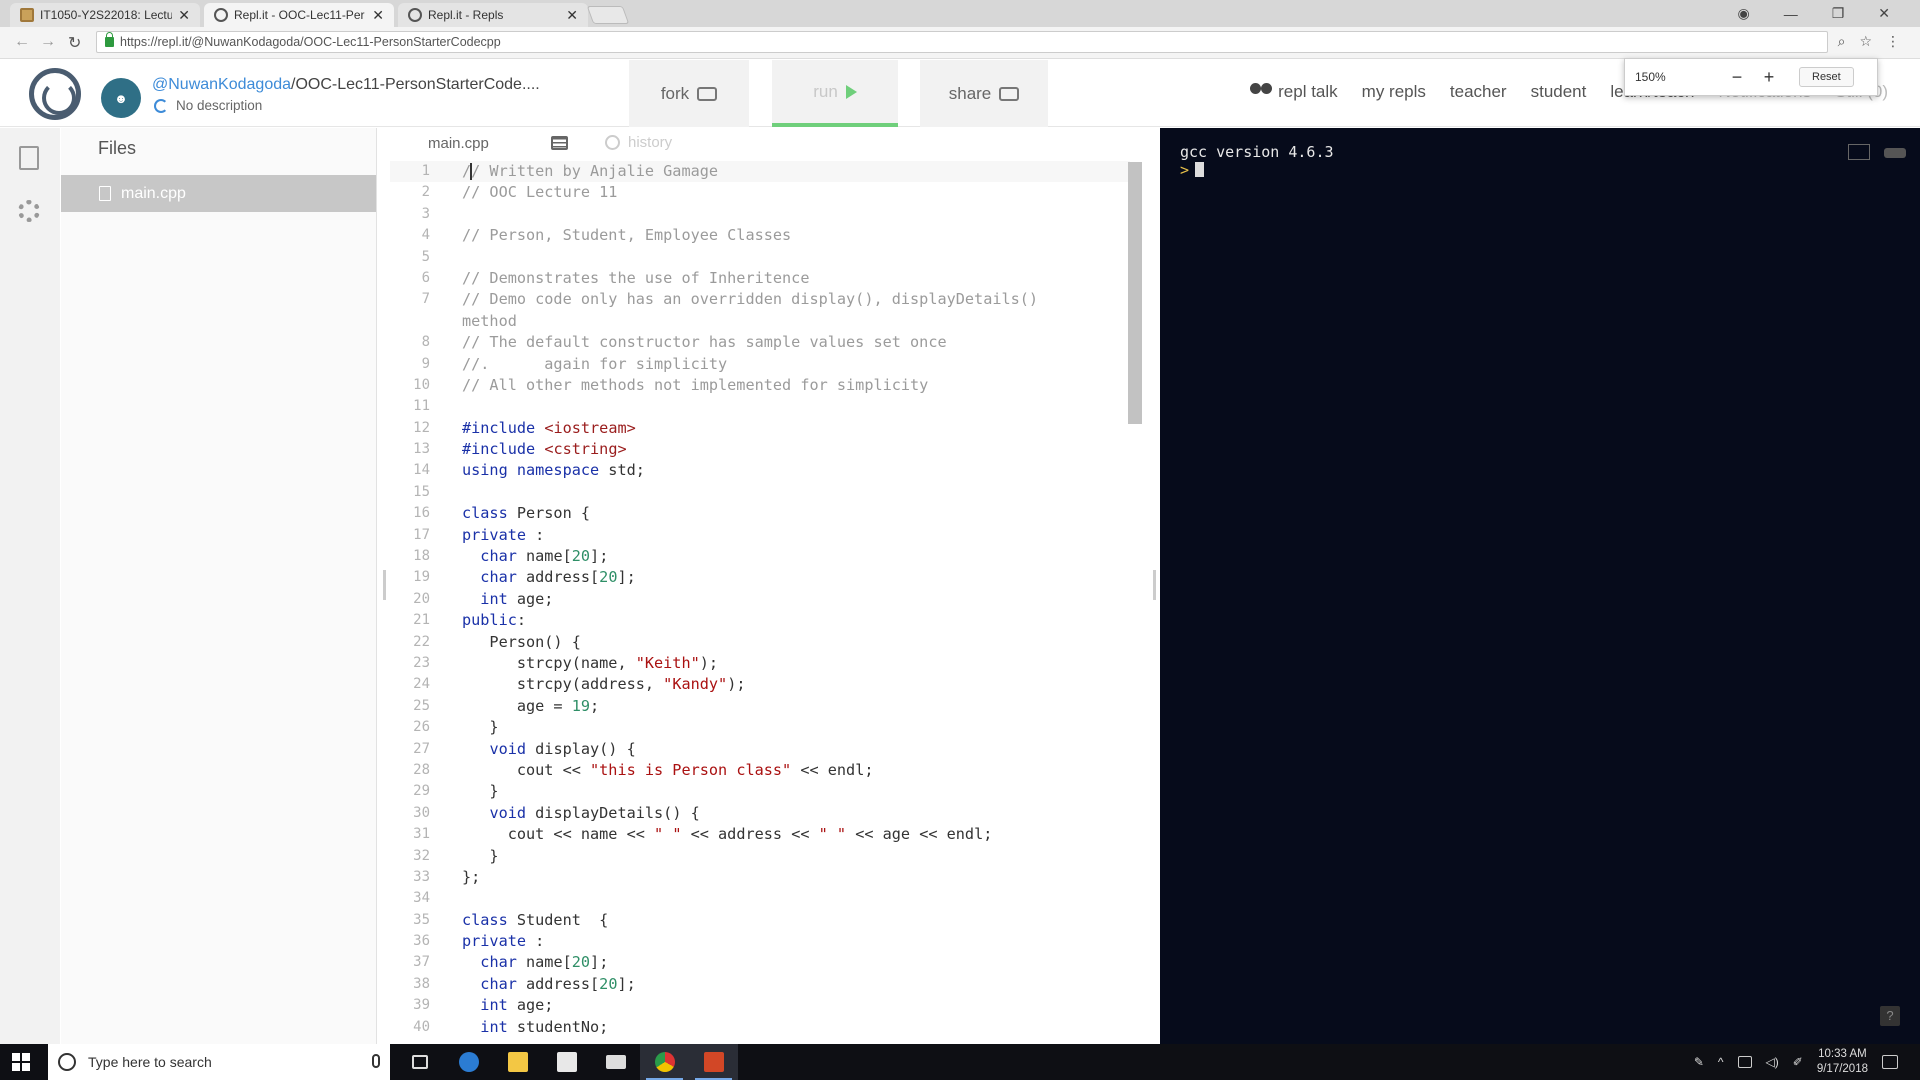 This screenshot has height=1080, width=1920. I want to click on people-icon, so click(1262, 91).